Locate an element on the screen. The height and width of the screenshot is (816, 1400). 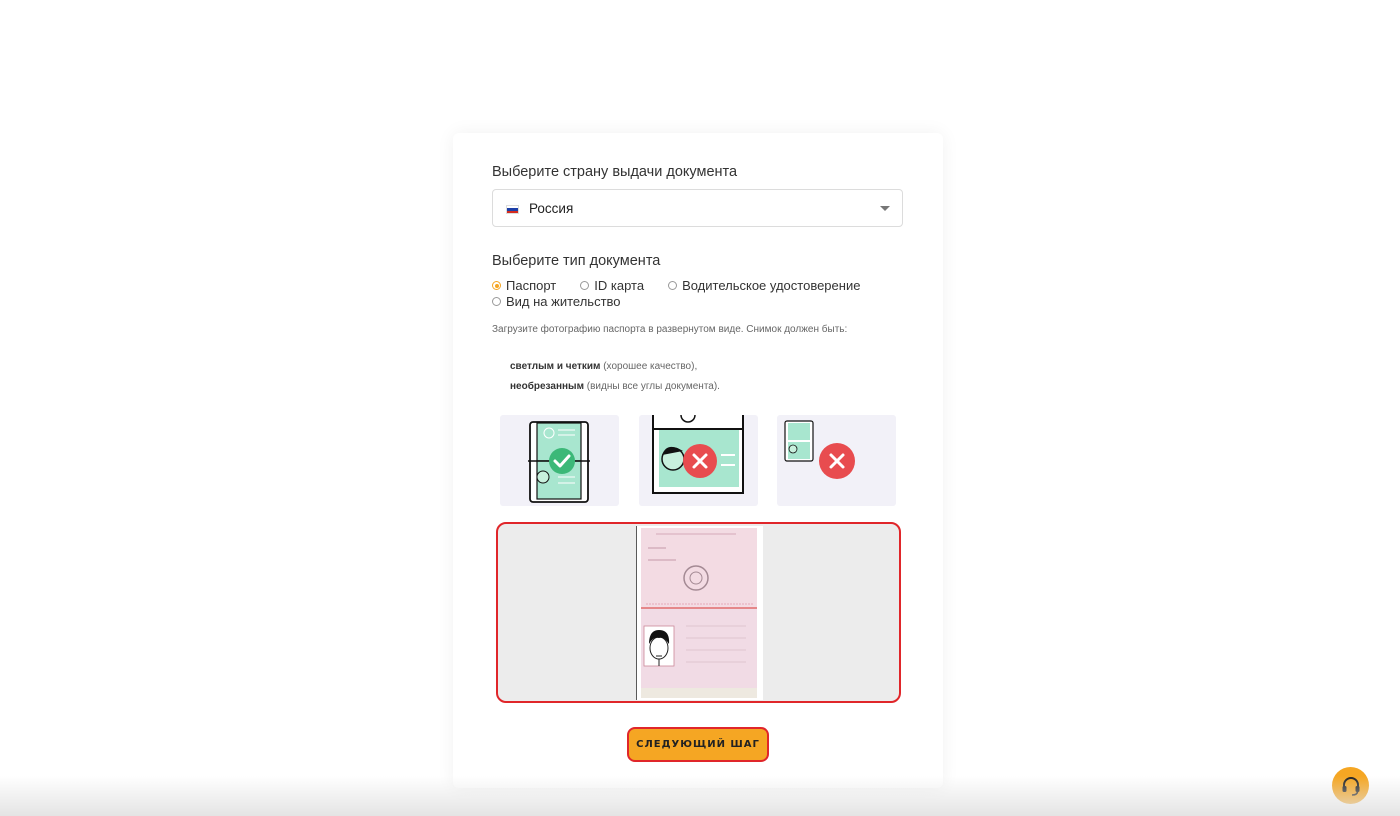
passport-upload-area is located at coordinates (698, 612).